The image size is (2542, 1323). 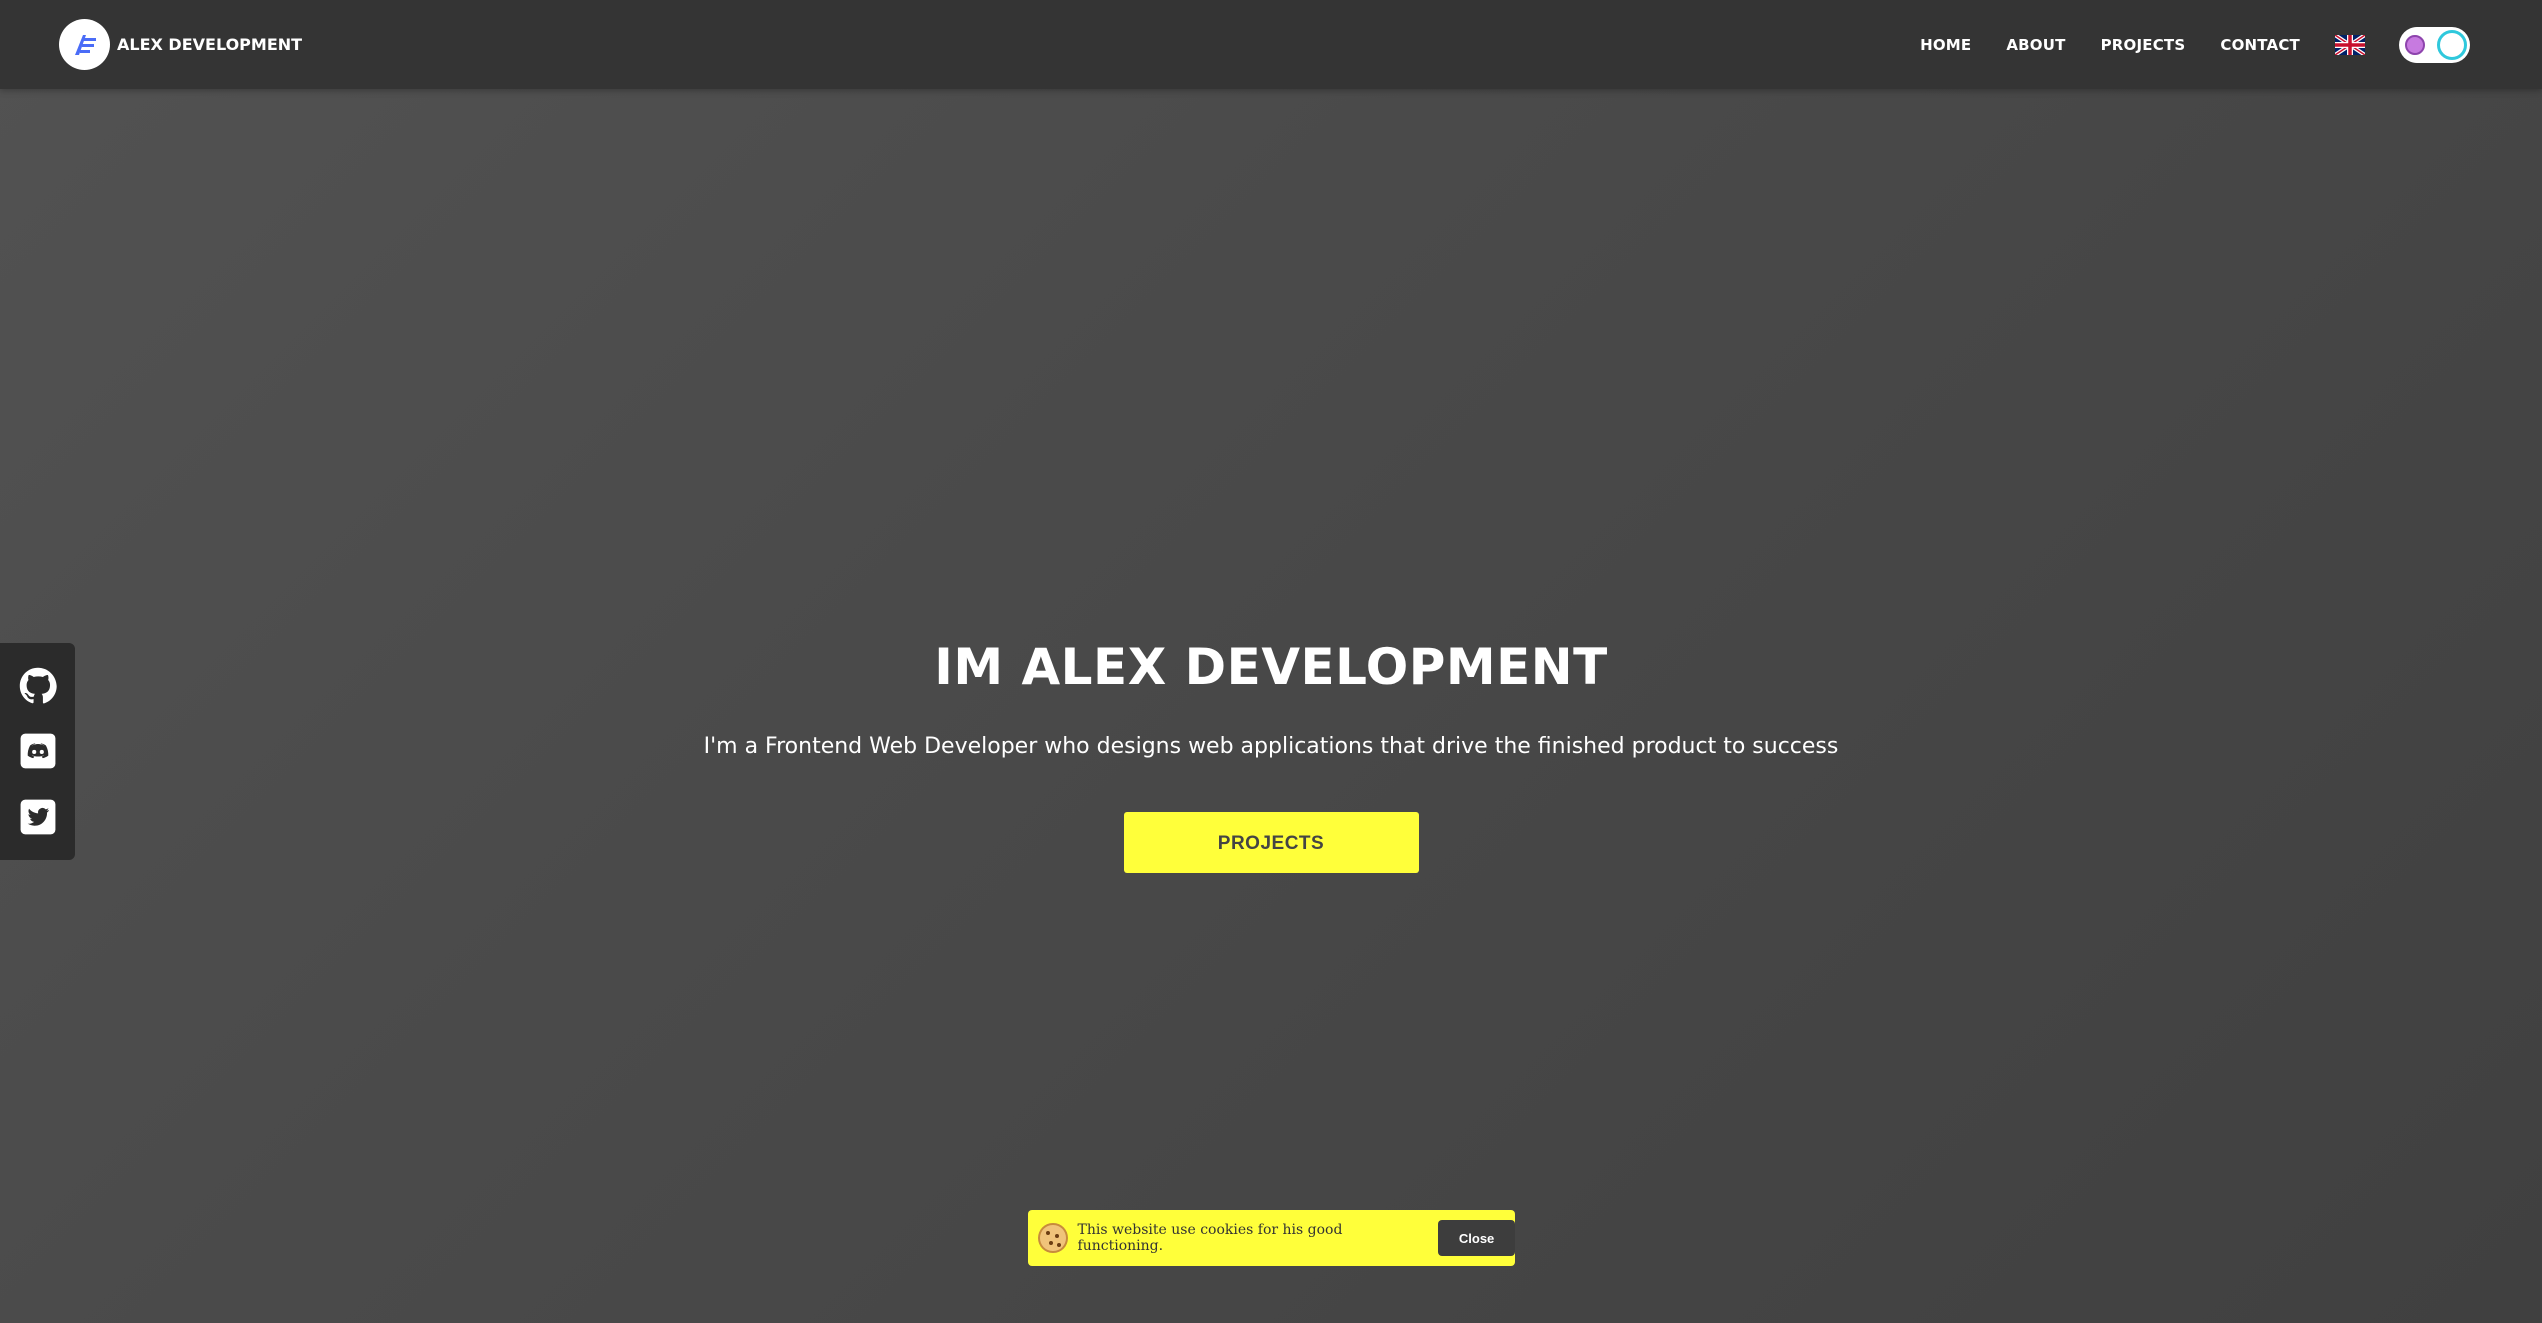 What do you see at coordinates (2415, 44) in the screenshot?
I see `moon-icon` at bounding box center [2415, 44].